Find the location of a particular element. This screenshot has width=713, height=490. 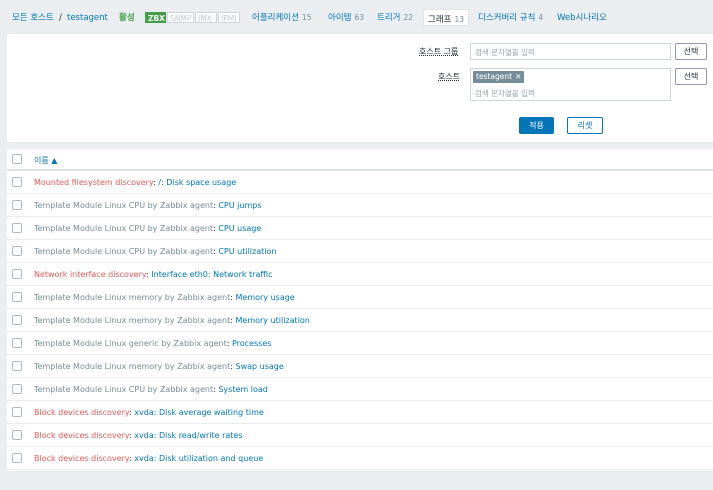

tab-graphs-label: 그래프 is located at coordinates (440, 20).